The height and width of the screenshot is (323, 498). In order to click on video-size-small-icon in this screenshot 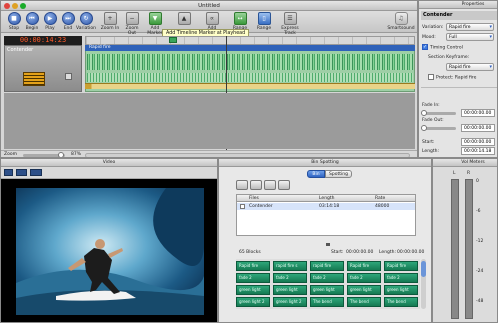, I will do `click(8, 172)`.